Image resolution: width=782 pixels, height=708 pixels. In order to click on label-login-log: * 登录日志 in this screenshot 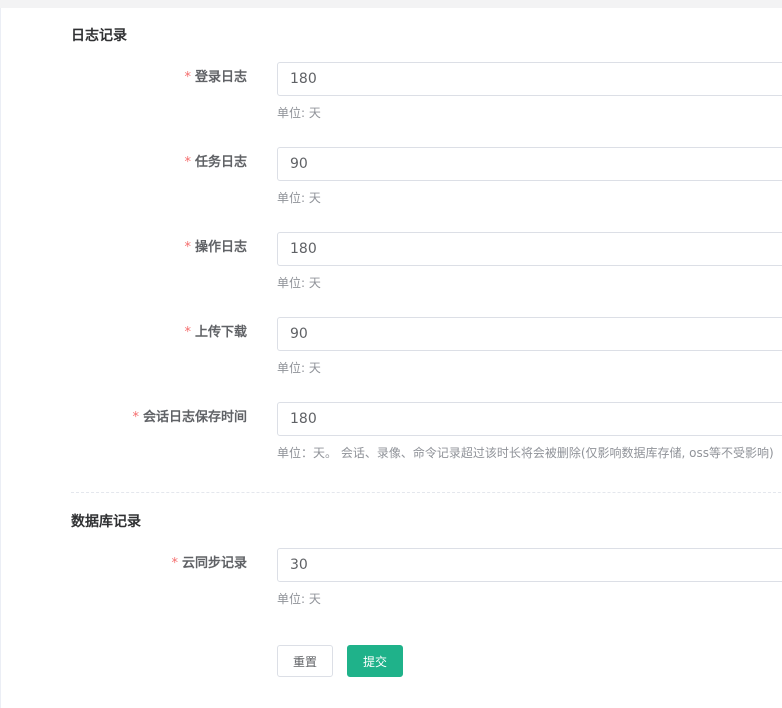, I will do `click(215, 78)`.